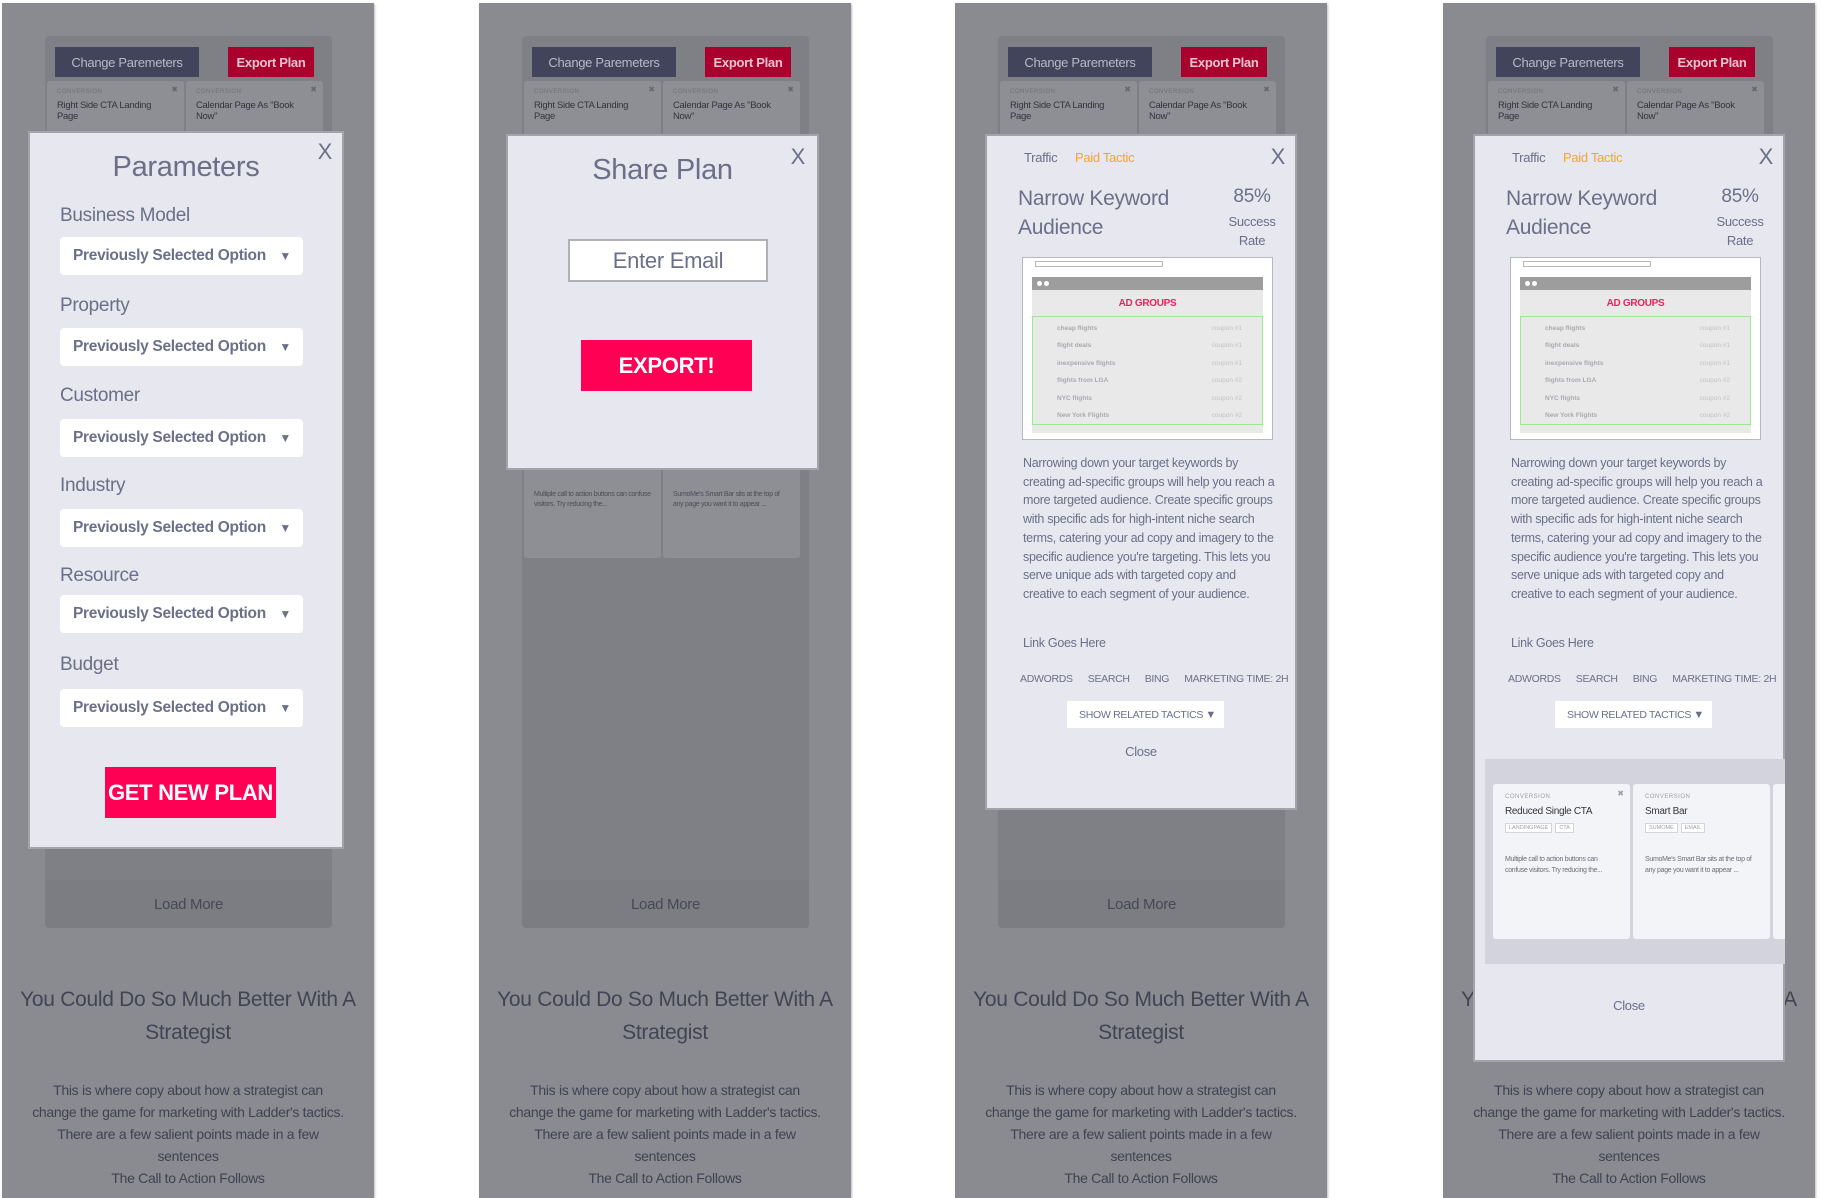 The image size is (1822, 1198). What do you see at coordinates (181, 708) in the screenshot?
I see `select-budget: Previously Selected Option ▼` at bounding box center [181, 708].